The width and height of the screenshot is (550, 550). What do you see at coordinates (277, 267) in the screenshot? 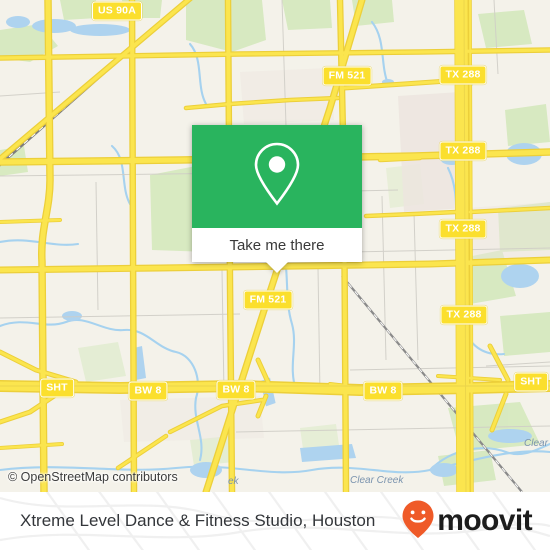
I see `popup-tail` at bounding box center [277, 267].